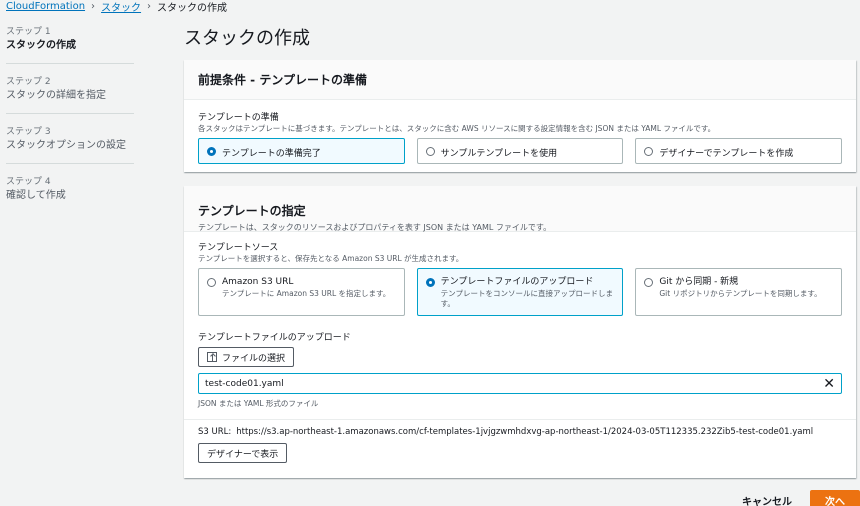  I want to click on file-format-hint: JSON または YAML 形式のファイル, so click(258, 403).